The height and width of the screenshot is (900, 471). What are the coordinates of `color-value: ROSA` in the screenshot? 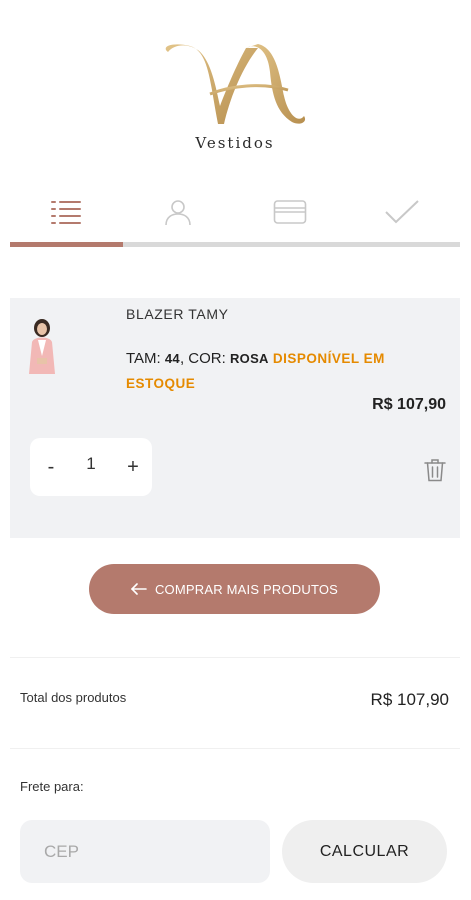 It's located at (249, 358).